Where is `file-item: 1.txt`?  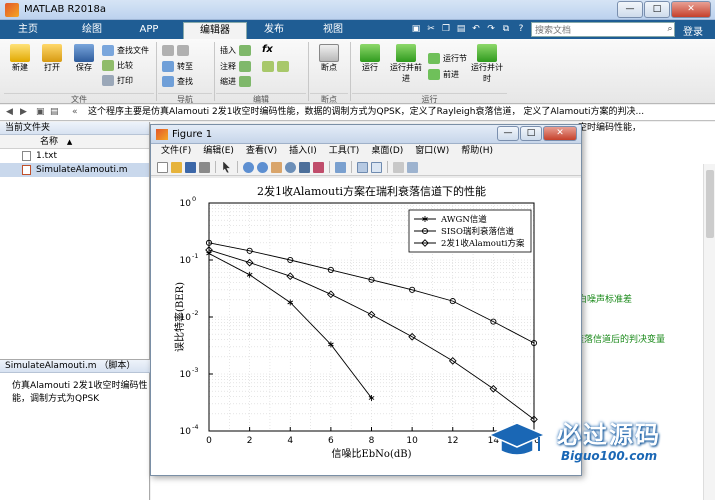
file-item: 1.txt is located at coordinates (74, 156).